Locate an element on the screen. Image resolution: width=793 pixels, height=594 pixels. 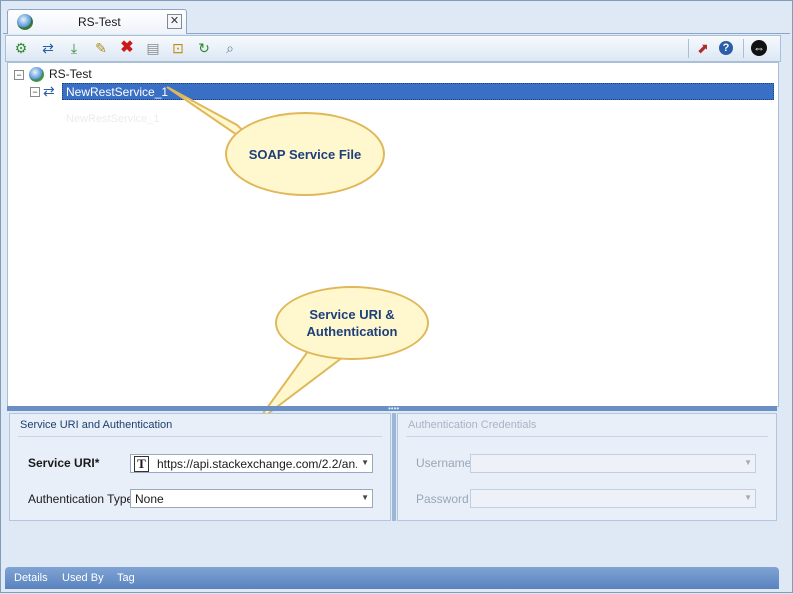
ghost-drag-label: NewRestService_1 is located at coordinates (113, 119).